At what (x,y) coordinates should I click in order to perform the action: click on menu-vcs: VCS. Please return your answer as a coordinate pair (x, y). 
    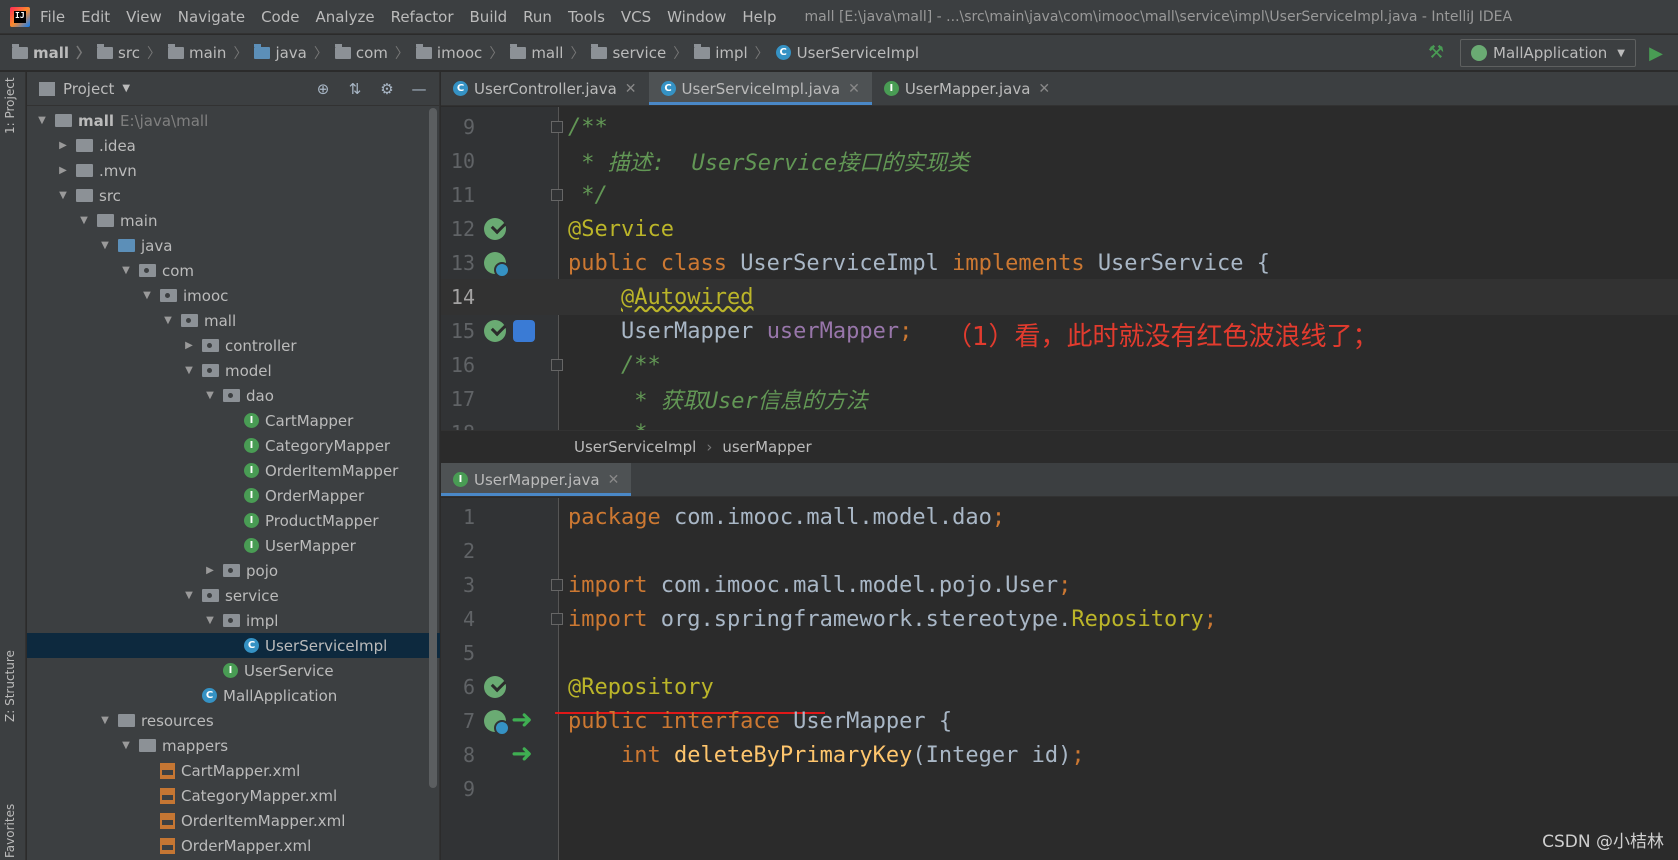
    Looking at the image, I should click on (636, 17).